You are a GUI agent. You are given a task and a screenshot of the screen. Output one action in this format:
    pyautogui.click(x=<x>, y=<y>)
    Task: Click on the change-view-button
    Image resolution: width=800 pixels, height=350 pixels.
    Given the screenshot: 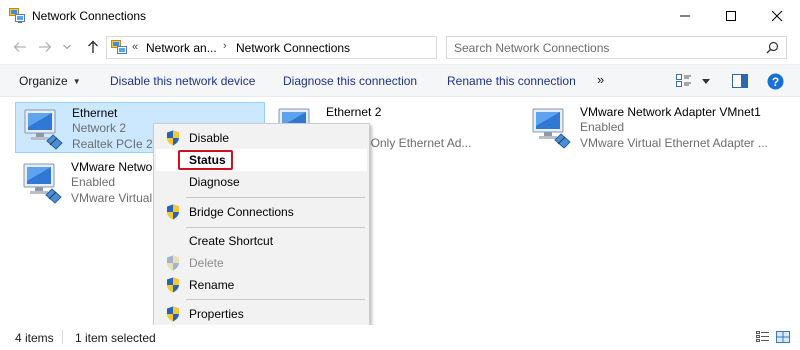 What is the action you would take?
    pyautogui.click(x=684, y=81)
    